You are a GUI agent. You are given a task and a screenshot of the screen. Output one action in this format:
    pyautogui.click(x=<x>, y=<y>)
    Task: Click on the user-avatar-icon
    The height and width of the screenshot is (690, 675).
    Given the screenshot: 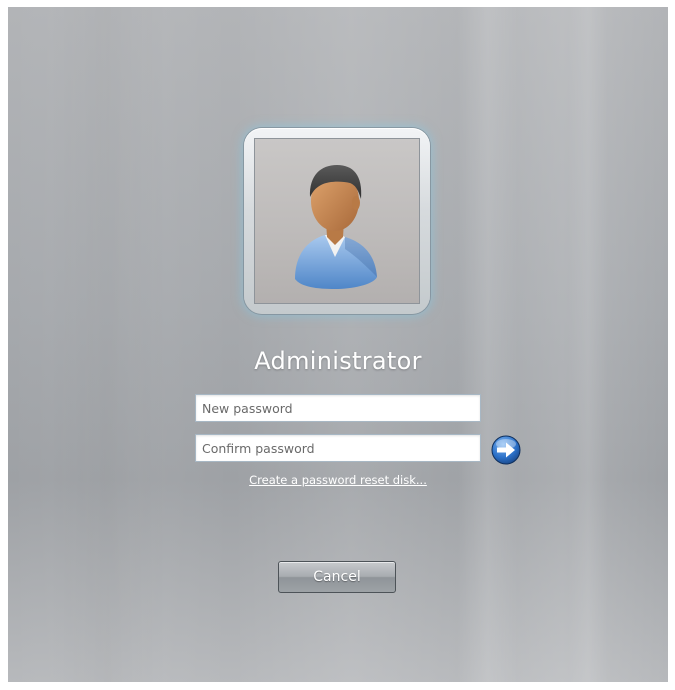 What is the action you would take?
    pyautogui.click(x=336, y=227)
    